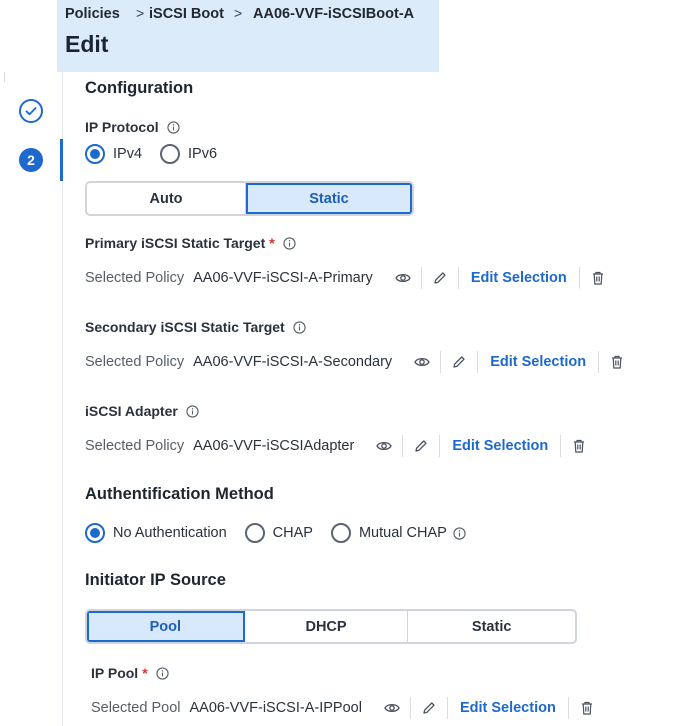 This screenshot has height=726, width=684. Describe the element at coordinates (167, 198) in the screenshot. I see `address-mode-auto-button: Auto` at that location.